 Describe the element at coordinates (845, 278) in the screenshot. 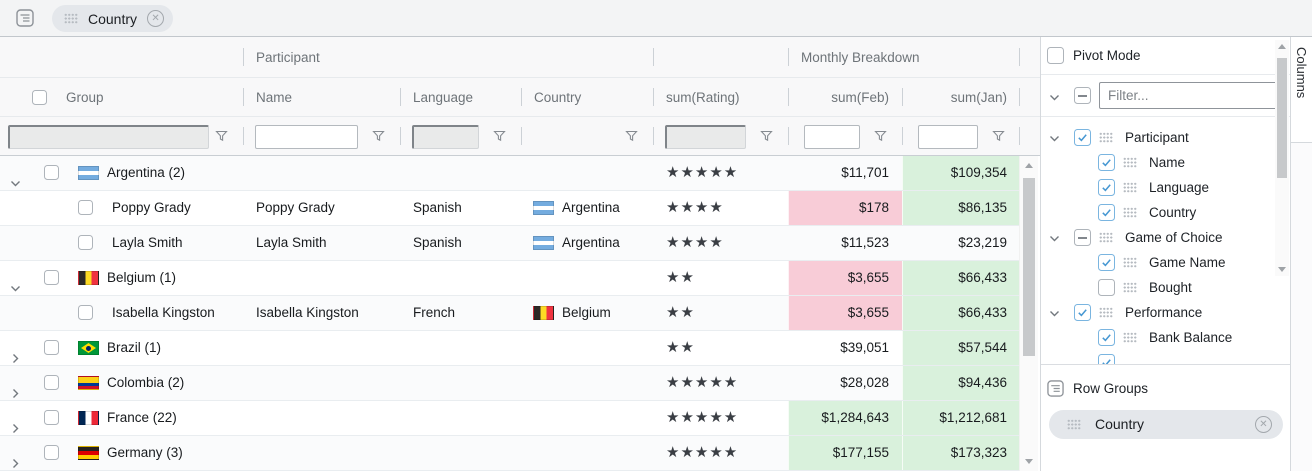

I see `sum-feb-cell: $3,655` at that location.